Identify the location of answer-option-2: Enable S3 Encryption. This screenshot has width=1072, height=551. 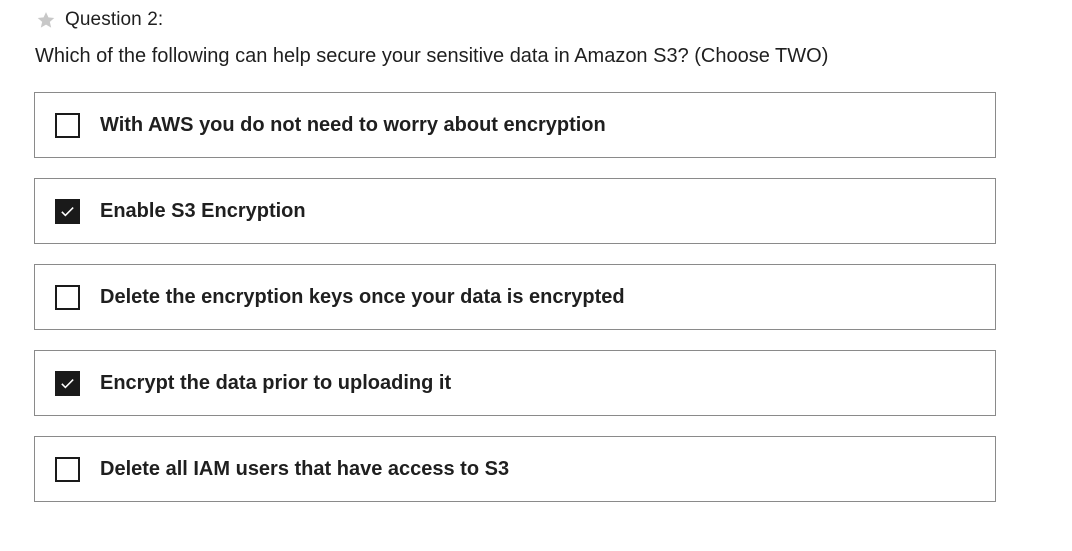
(515, 211).